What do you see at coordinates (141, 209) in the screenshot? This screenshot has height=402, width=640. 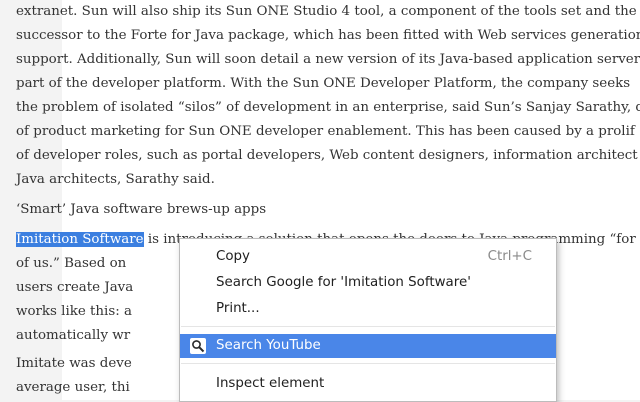 I see `article-subheading: ‘Smart’ Java software brews-up apps` at bounding box center [141, 209].